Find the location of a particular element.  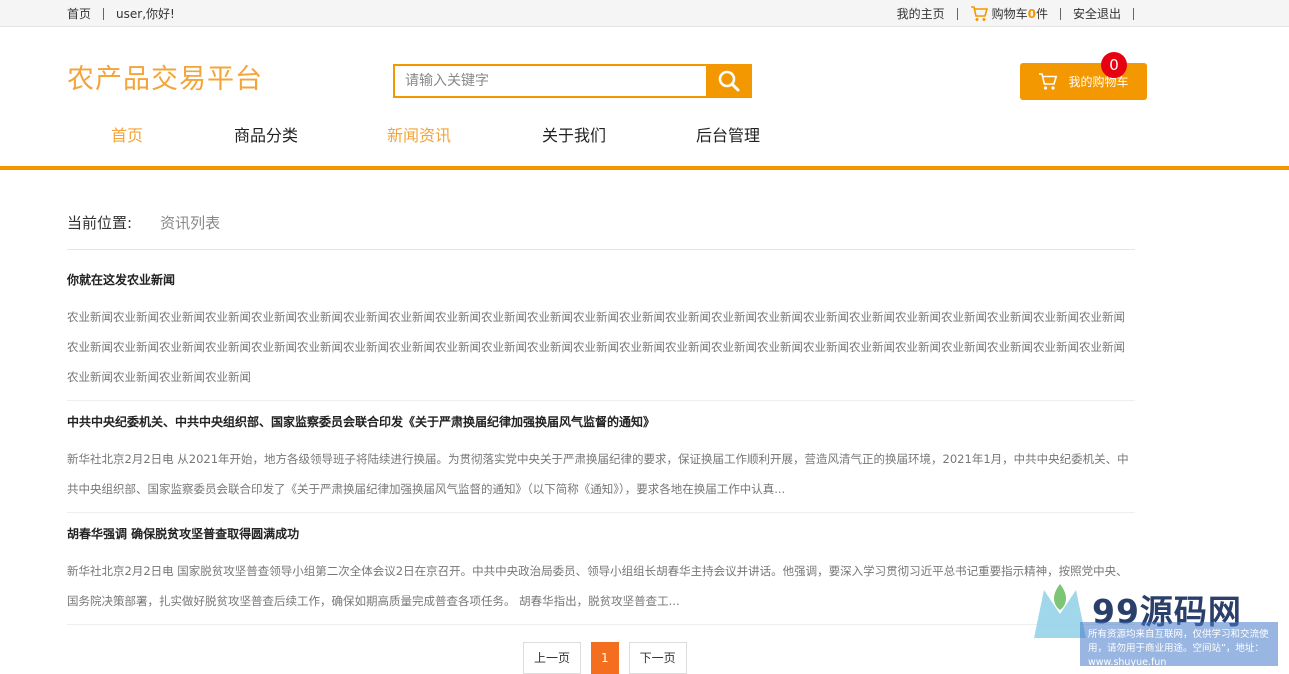

my-home-link: 我的主页 is located at coordinates (921, 13).